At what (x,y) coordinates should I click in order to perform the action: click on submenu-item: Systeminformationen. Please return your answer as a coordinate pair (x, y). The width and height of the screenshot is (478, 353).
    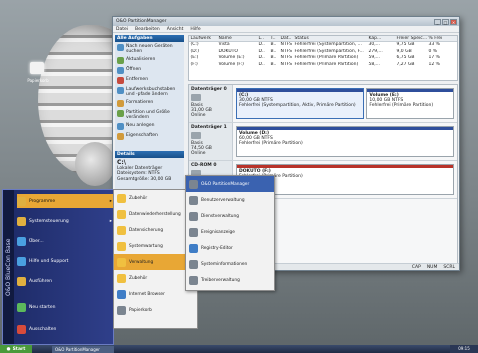
    Looking at the image, I should click on (230, 264).